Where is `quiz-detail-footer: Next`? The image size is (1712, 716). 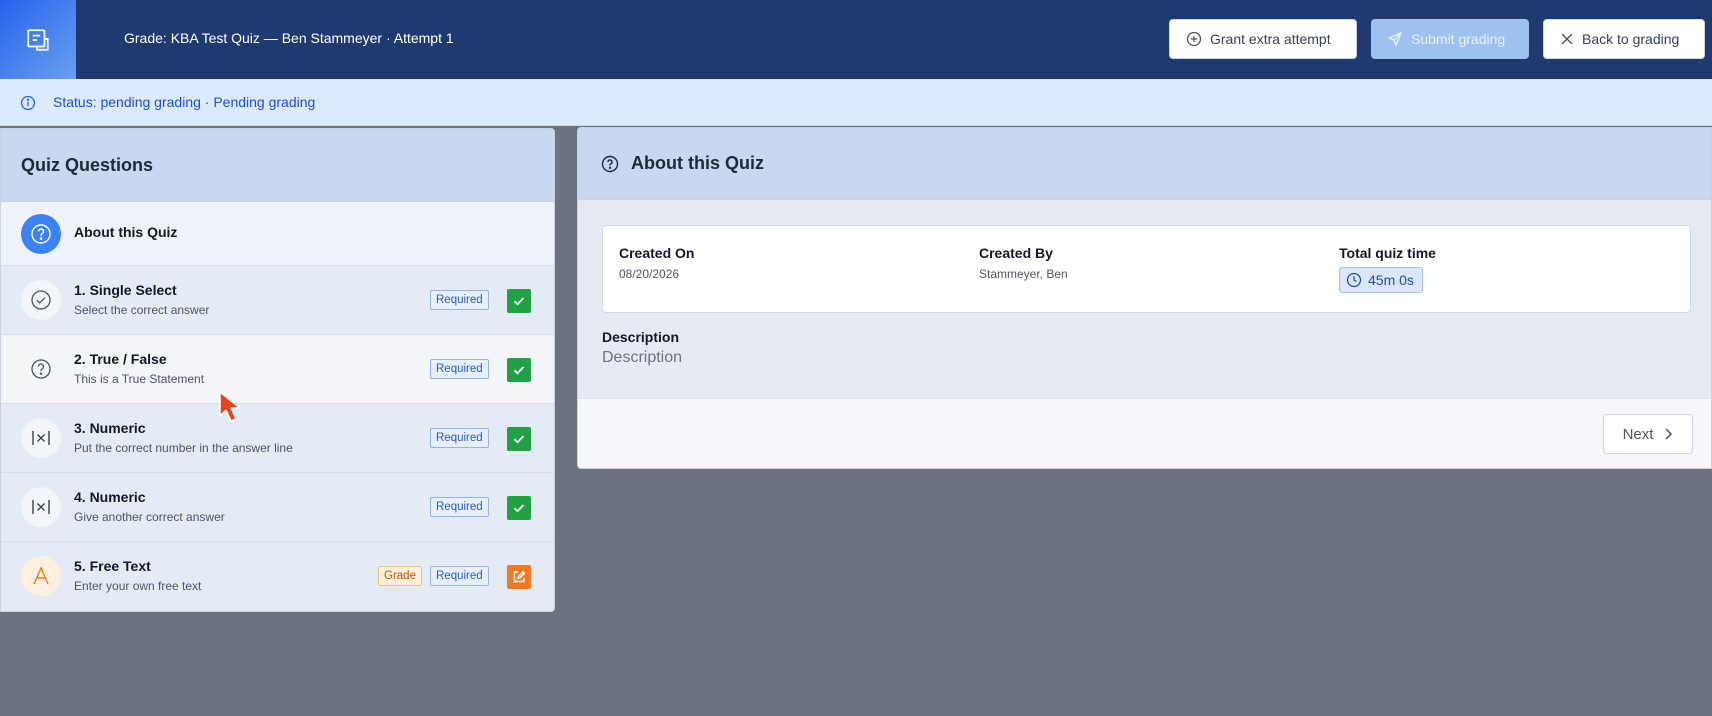
quiz-detail-footer: Next is located at coordinates (1144, 433).